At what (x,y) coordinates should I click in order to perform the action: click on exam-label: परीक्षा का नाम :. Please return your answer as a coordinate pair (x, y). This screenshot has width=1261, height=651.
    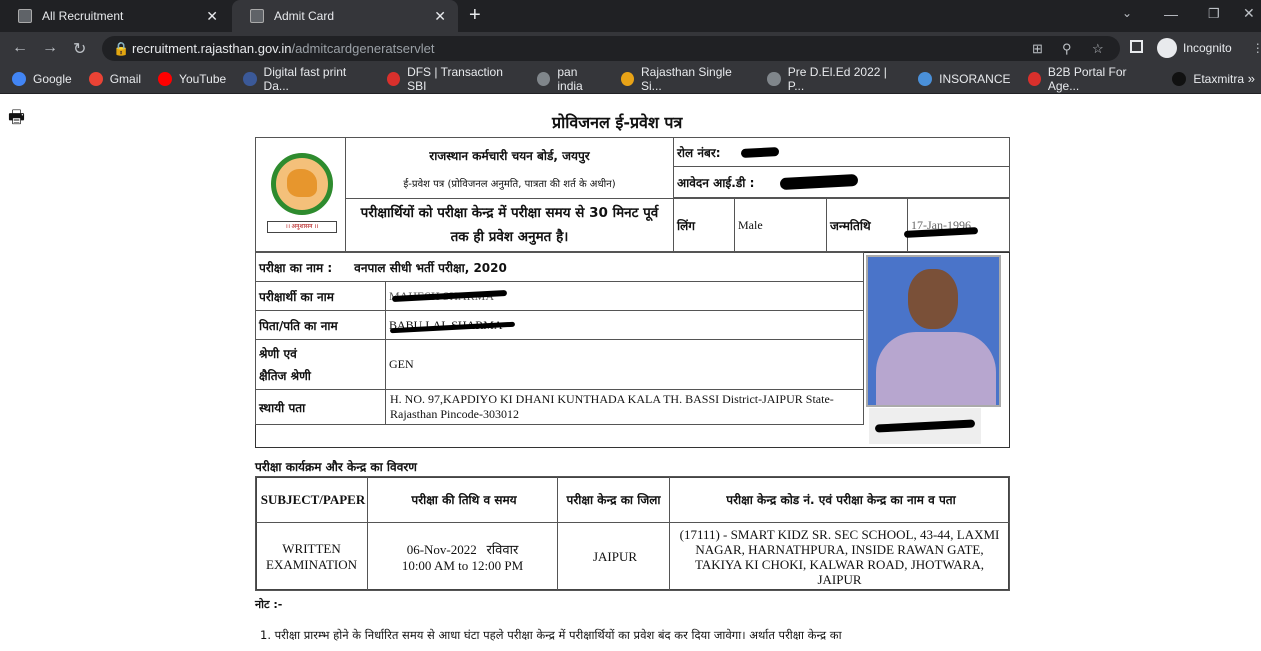
    Looking at the image, I should click on (296, 267).